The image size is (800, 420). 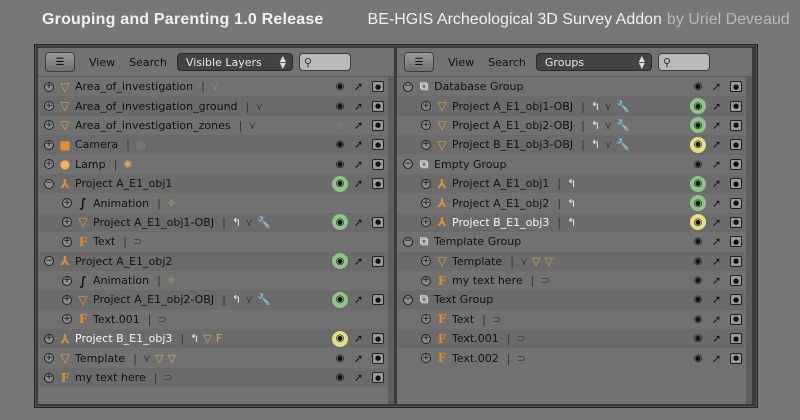 What do you see at coordinates (424, 241) in the screenshot?
I see `group-icon: ⧉` at bounding box center [424, 241].